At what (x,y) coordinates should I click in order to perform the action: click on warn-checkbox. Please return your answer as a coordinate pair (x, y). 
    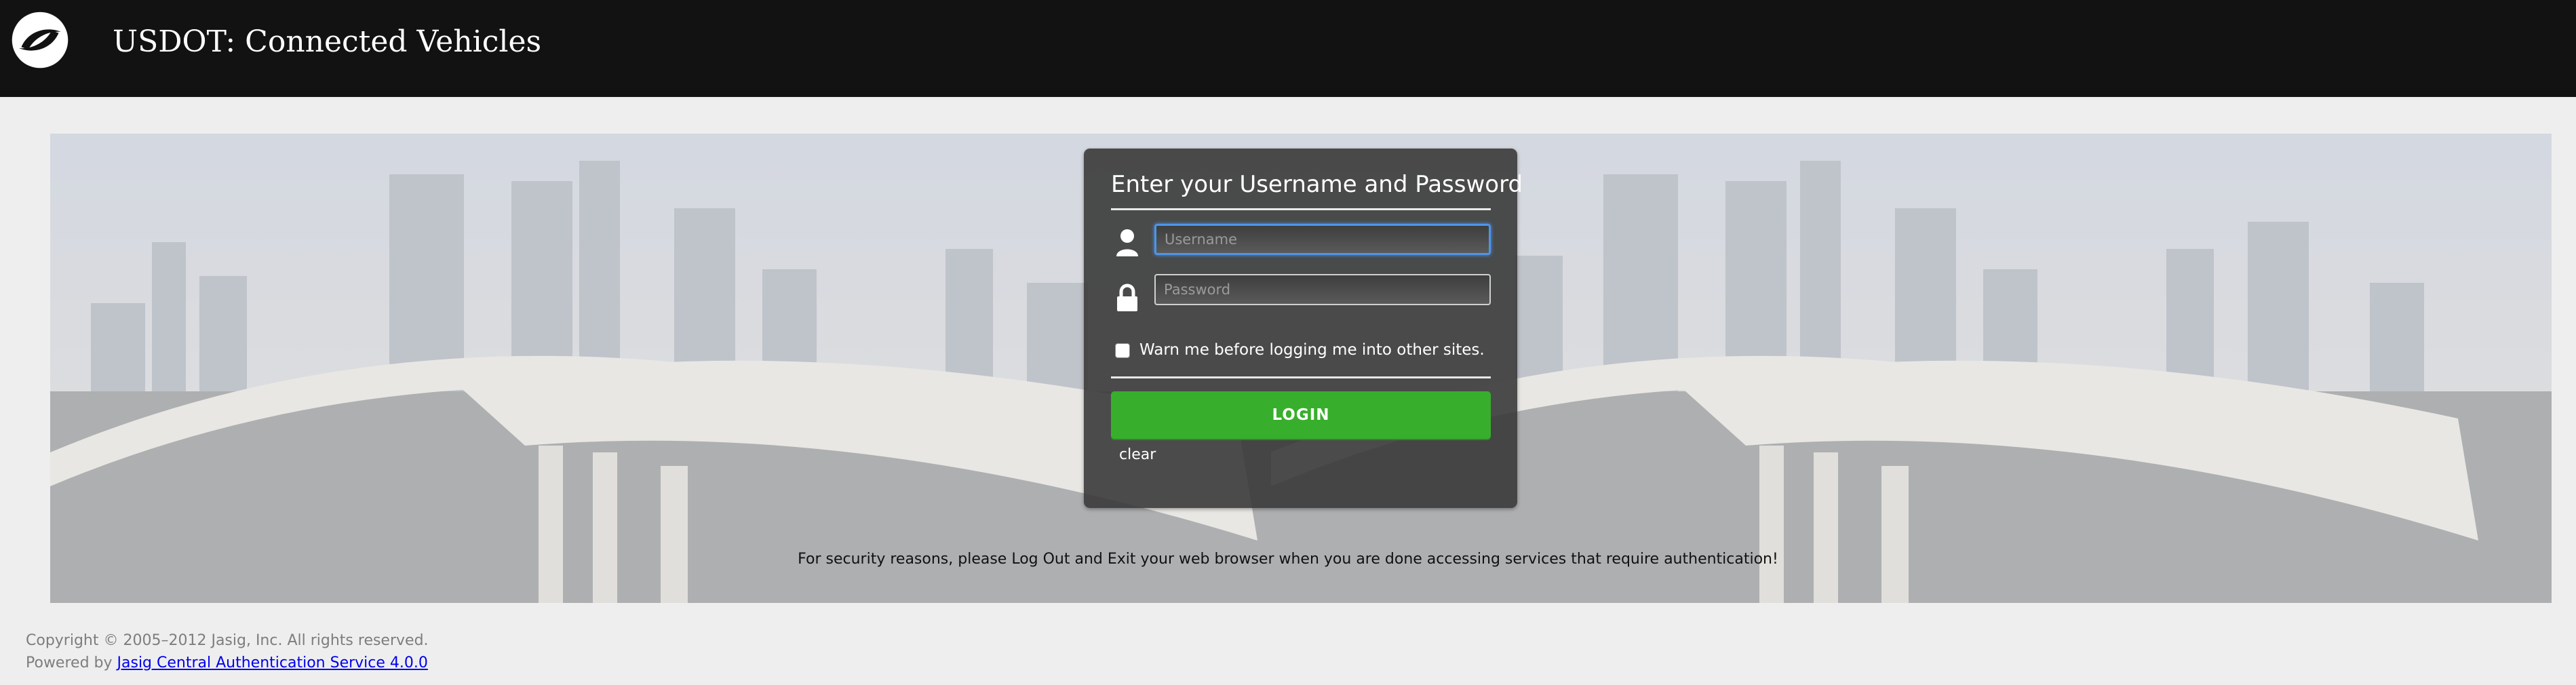
    Looking at the image, I should click on (1122, 351).